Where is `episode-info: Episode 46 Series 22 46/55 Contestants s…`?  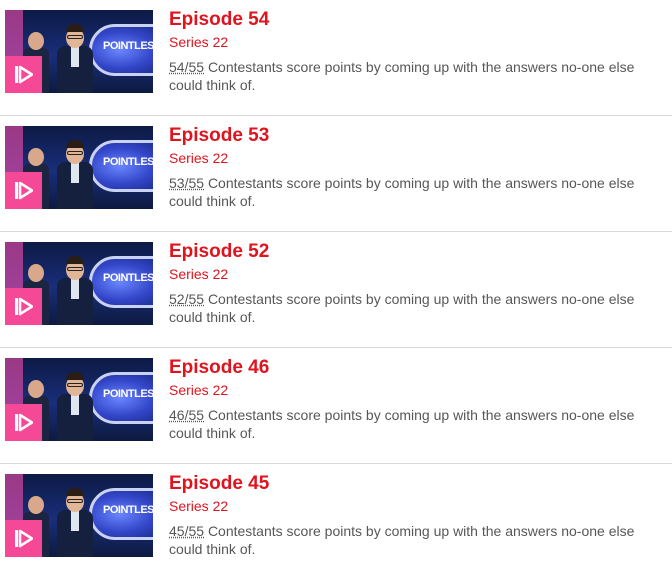
episode-info: Episode 46 Series 22 46/55 Contestants s… is located at coordinates (416, 399).